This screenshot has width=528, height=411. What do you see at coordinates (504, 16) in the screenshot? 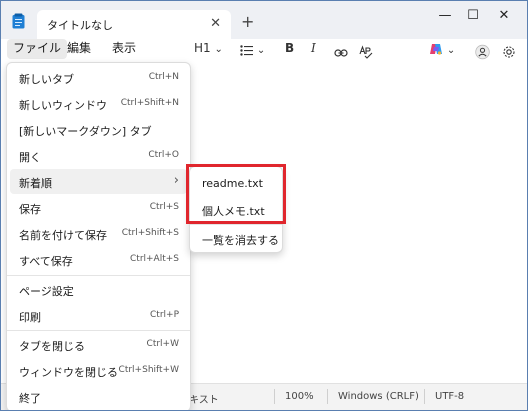
I see `close-window-button: ✕` at bounding box center [504, 16].